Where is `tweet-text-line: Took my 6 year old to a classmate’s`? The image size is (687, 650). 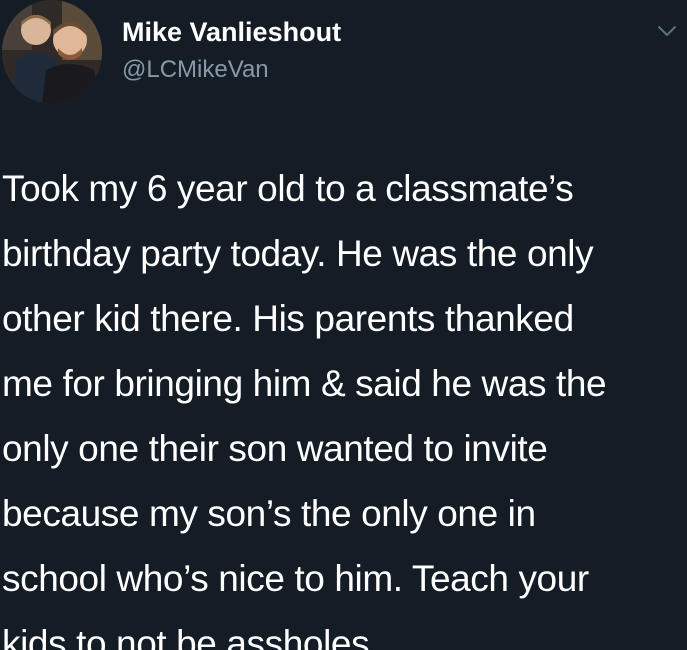
tweet-text-line: Took my 6 year old to a classmate’s is located at coordinates (288, 188).